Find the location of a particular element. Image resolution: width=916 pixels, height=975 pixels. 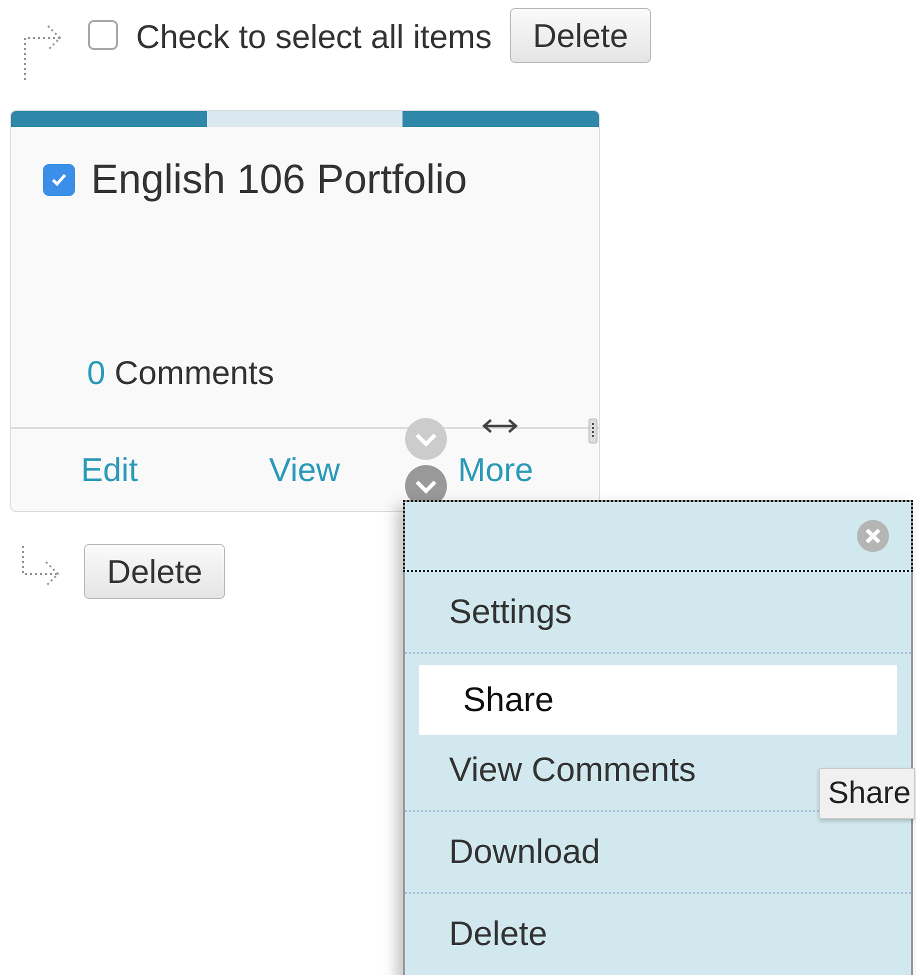

select-all-label: Check to select all items is located at coordinates (314, 36).